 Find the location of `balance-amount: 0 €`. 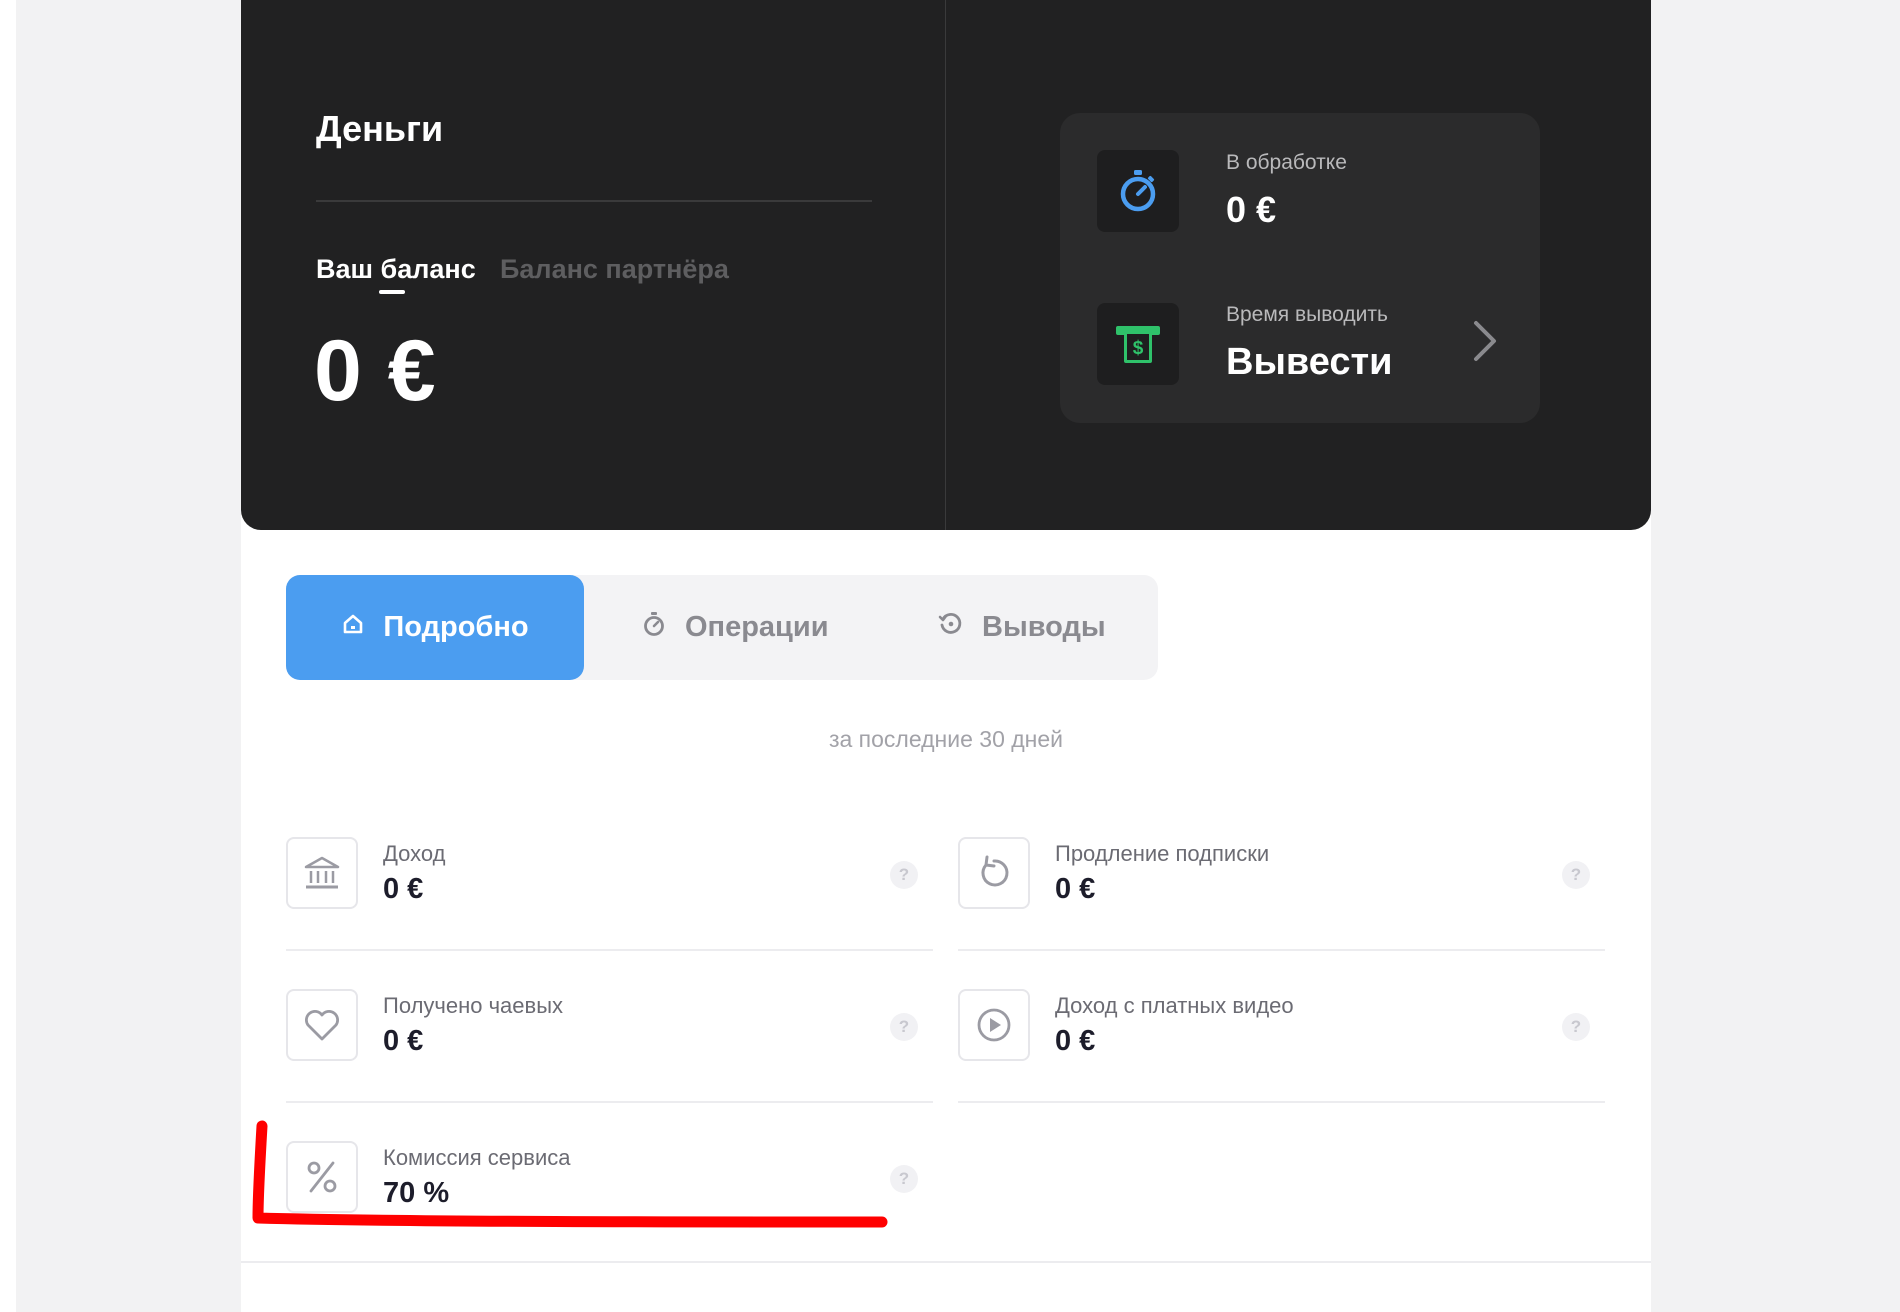

balance-amount: 0 € is located at coordinates (375, 371).